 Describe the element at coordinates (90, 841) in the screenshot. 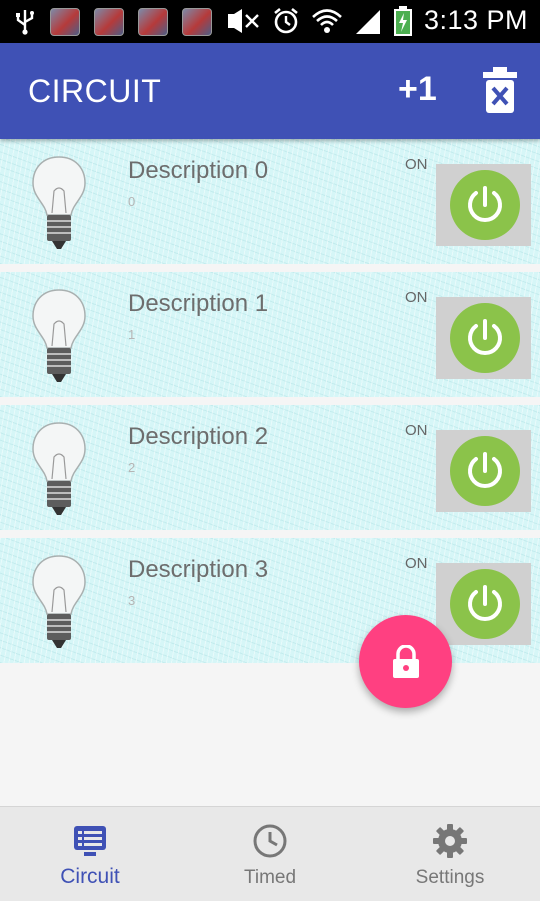

I see `circuit-icon` at that location.